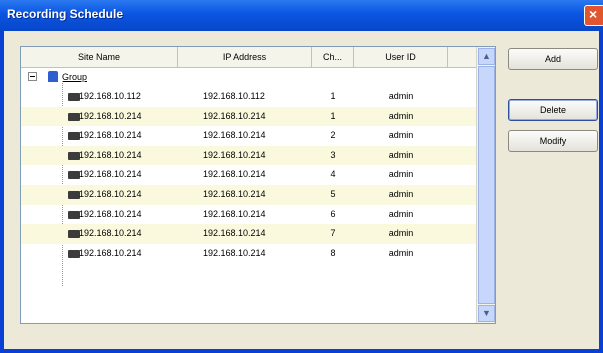  I want to click on group-label: Group, so click(74, 78).